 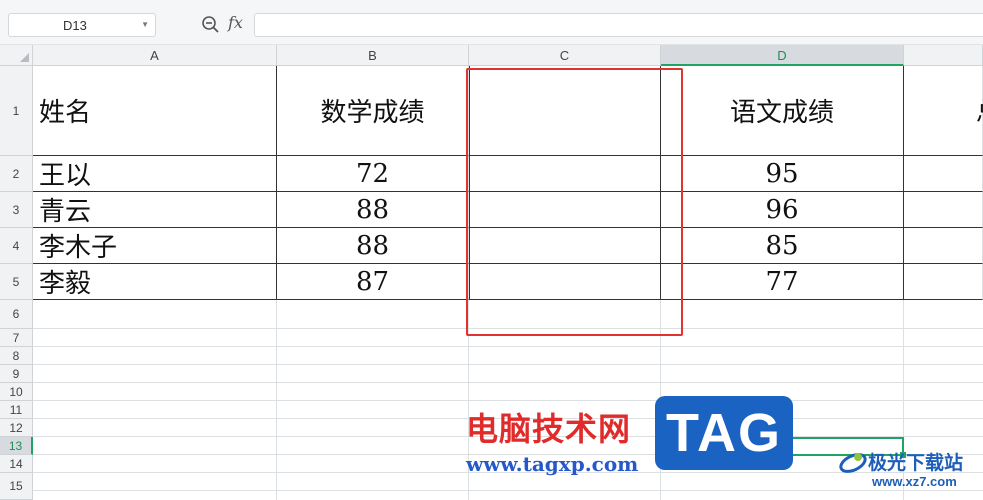 What do you see at coordinates (155, 246) in the screenshot?
I see `cell-a4: 李木子` at bounding box center [155, 246].